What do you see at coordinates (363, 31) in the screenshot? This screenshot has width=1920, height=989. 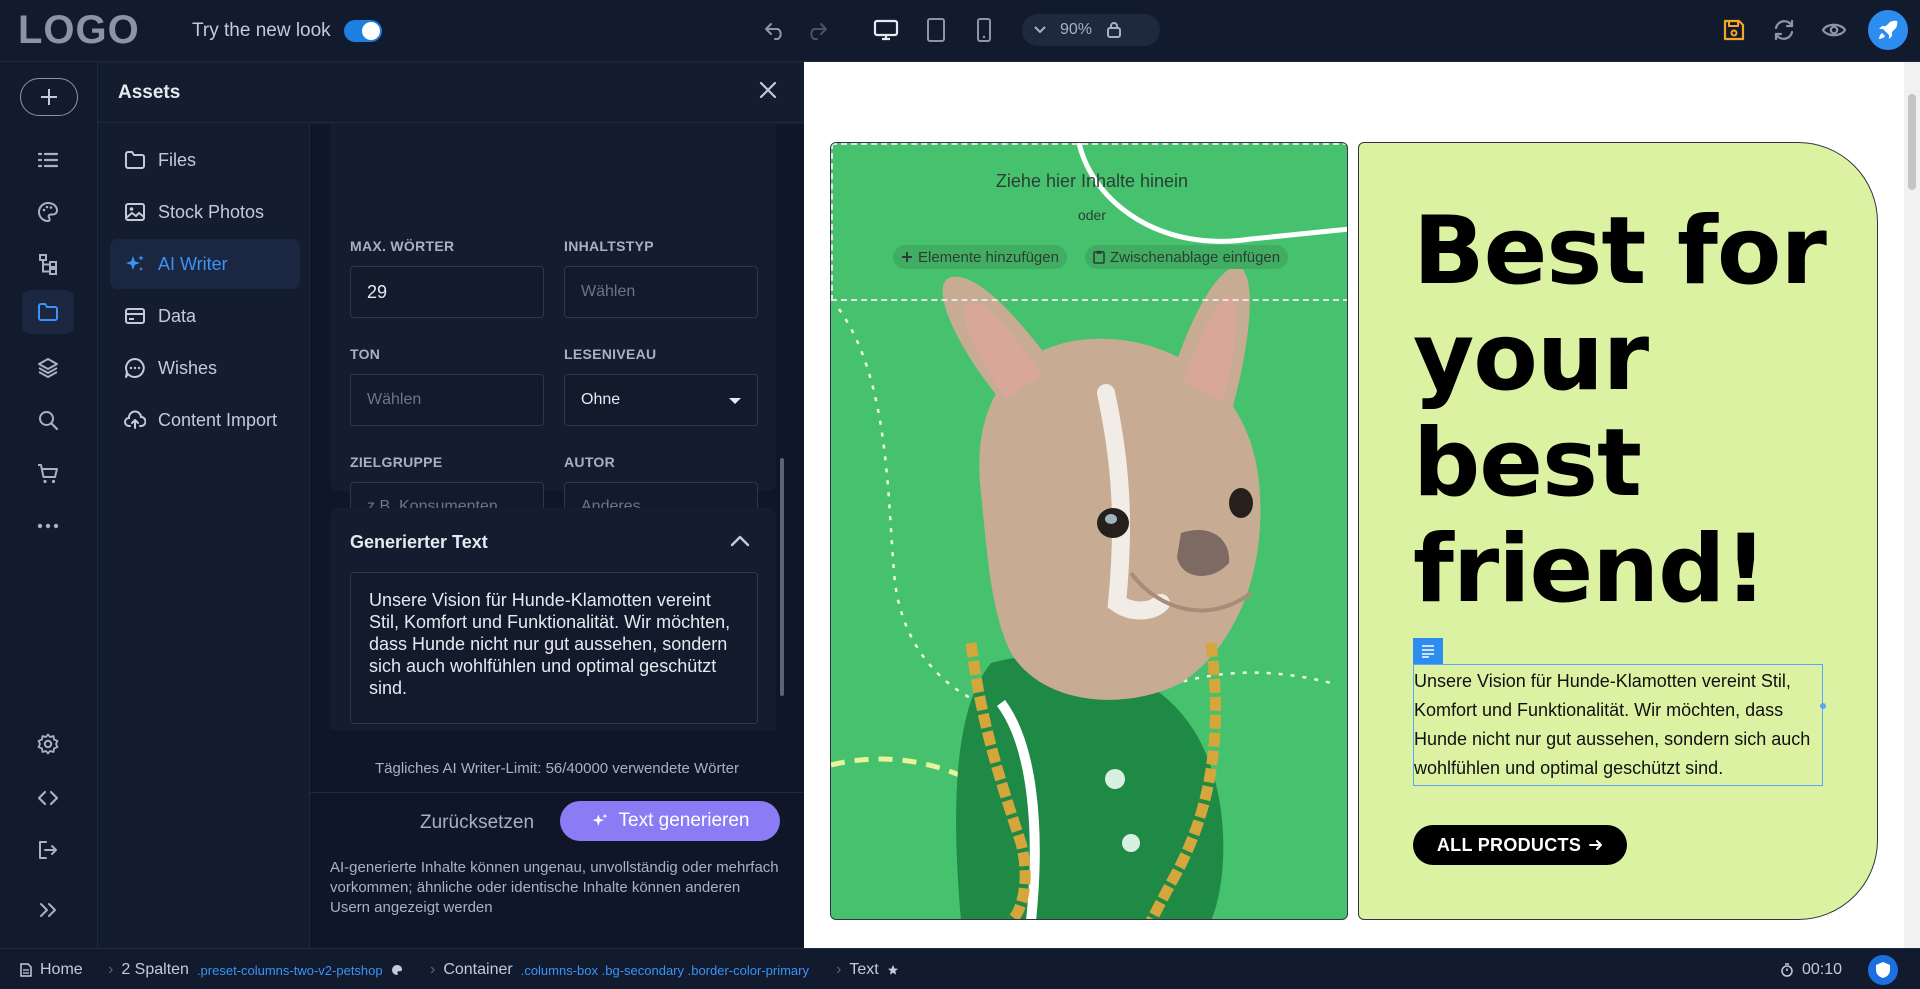 I see `new-look-toggle` at bounding box center [363, 31].